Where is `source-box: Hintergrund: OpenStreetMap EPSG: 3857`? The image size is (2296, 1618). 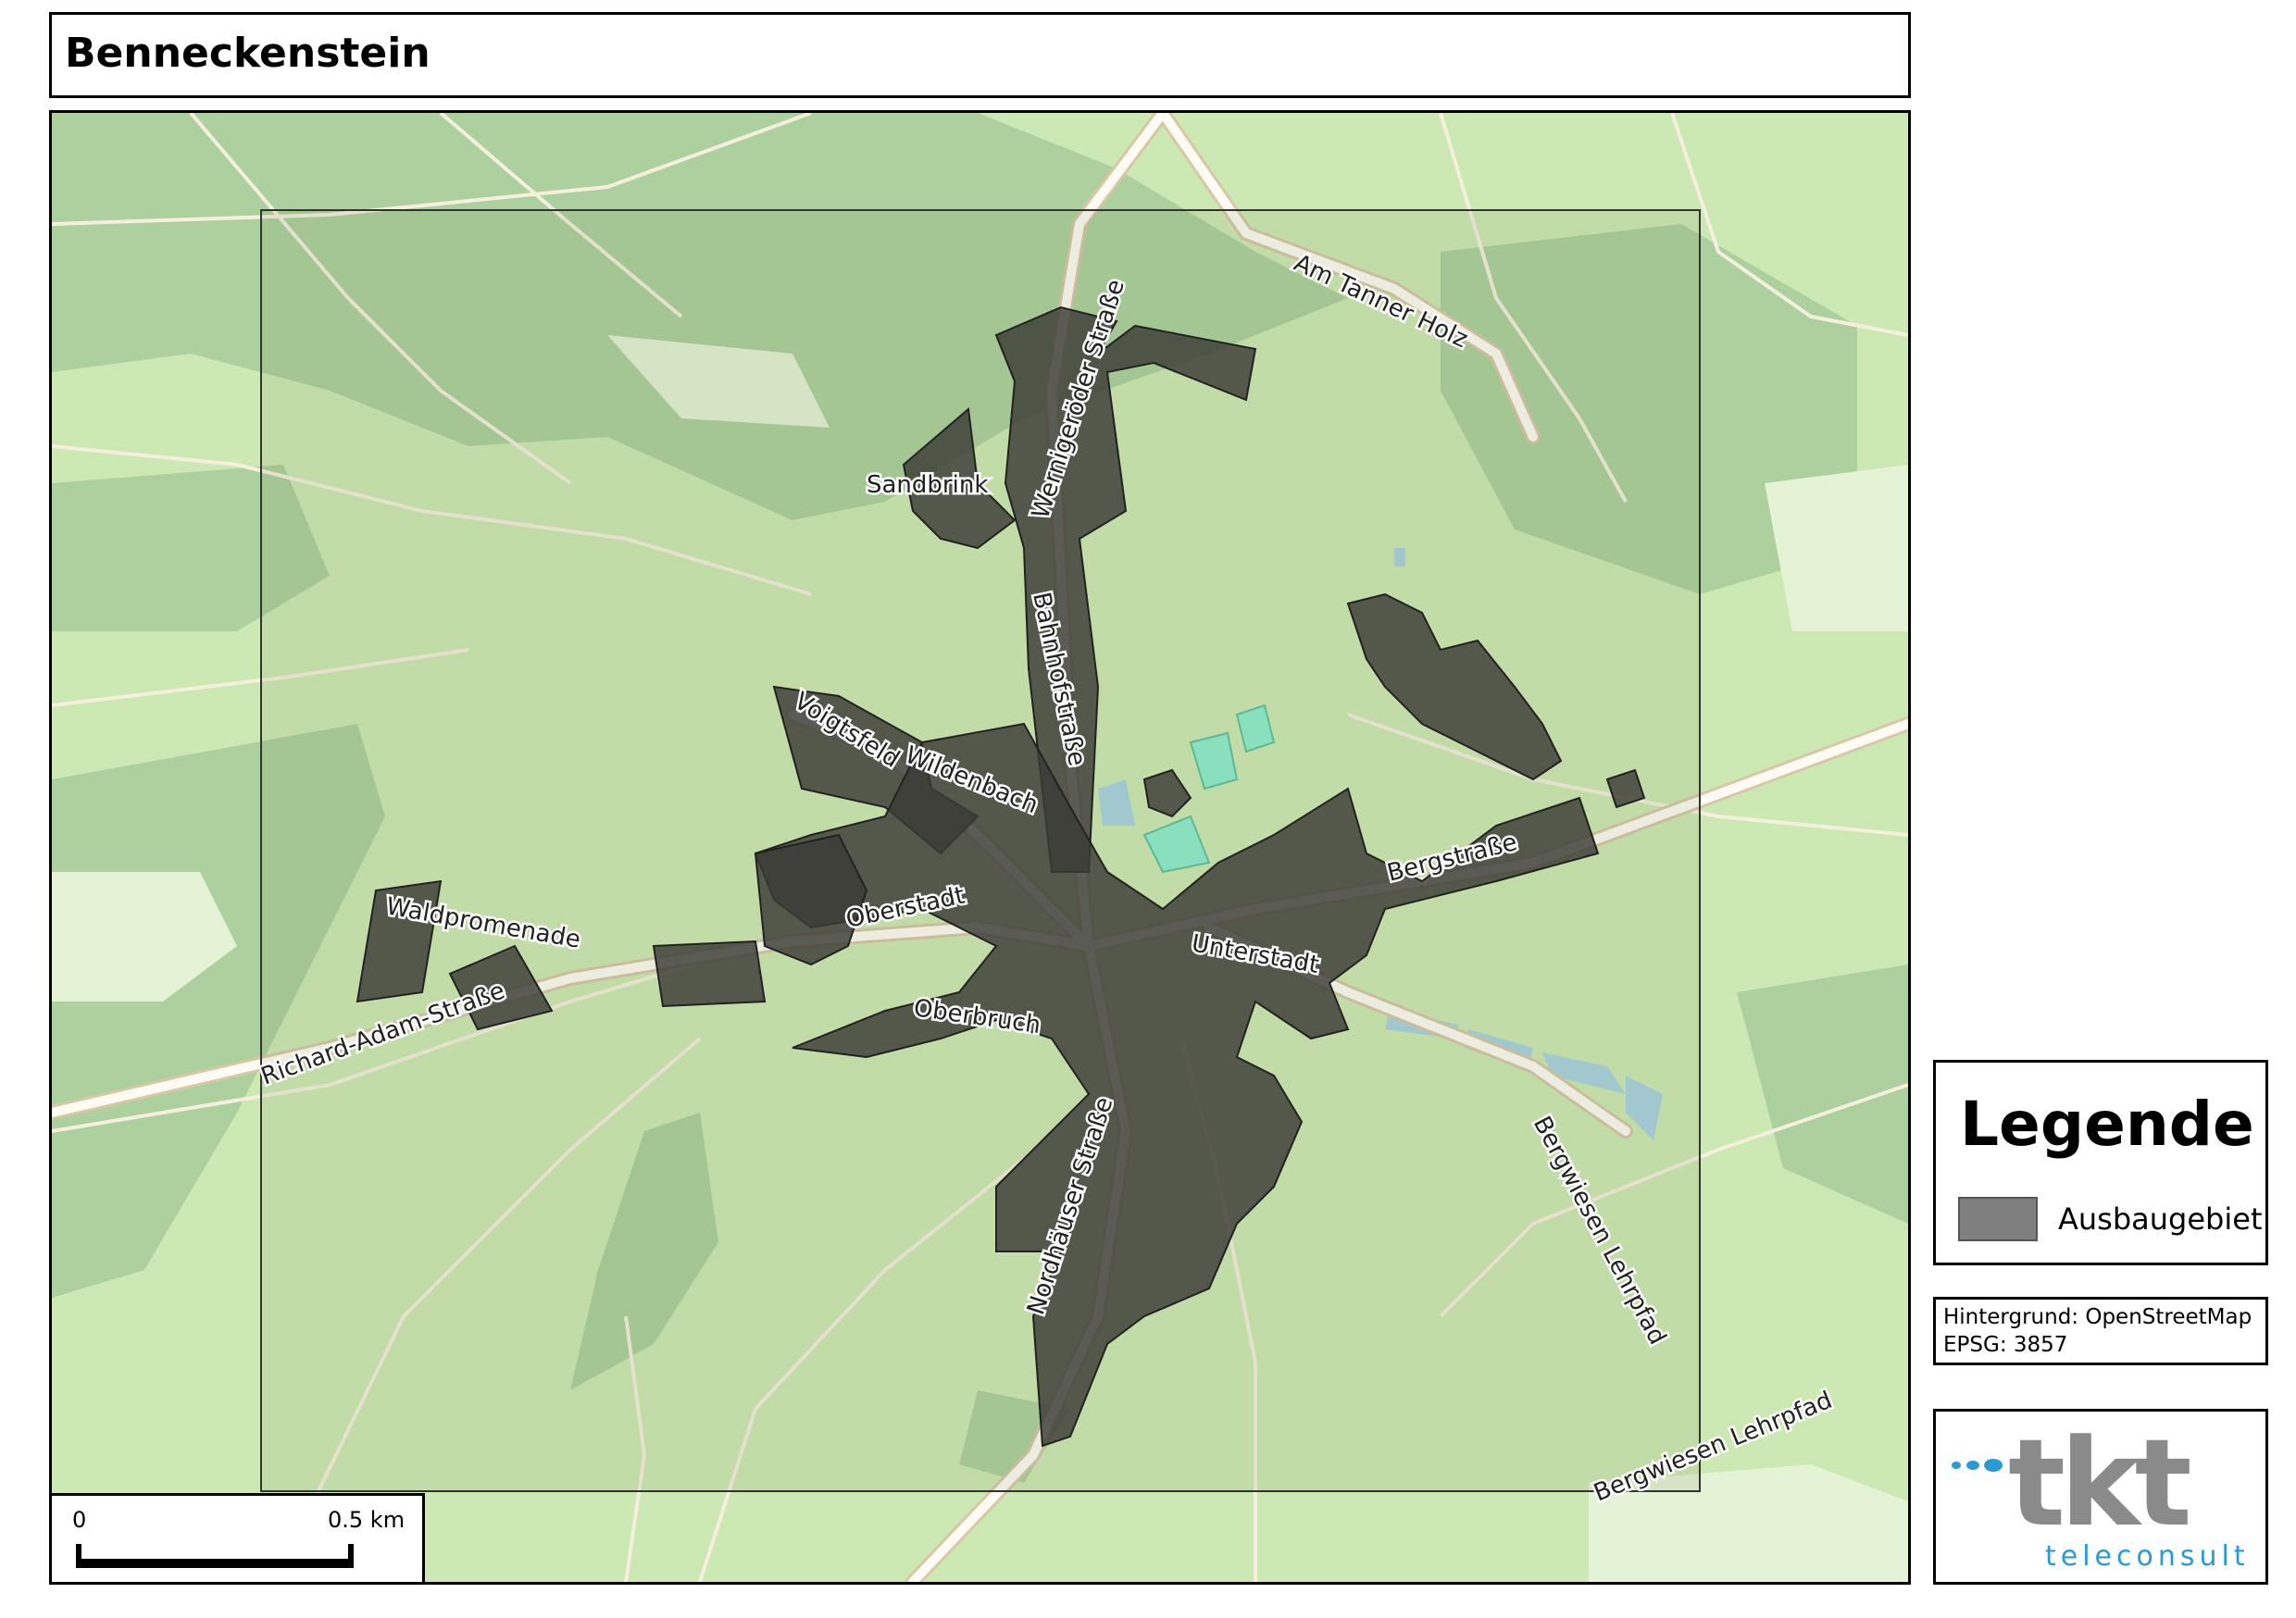 source-box: Hintergrund: OpenStreetMap EPSG: 3857 is located at coordinates (2100, 1331).